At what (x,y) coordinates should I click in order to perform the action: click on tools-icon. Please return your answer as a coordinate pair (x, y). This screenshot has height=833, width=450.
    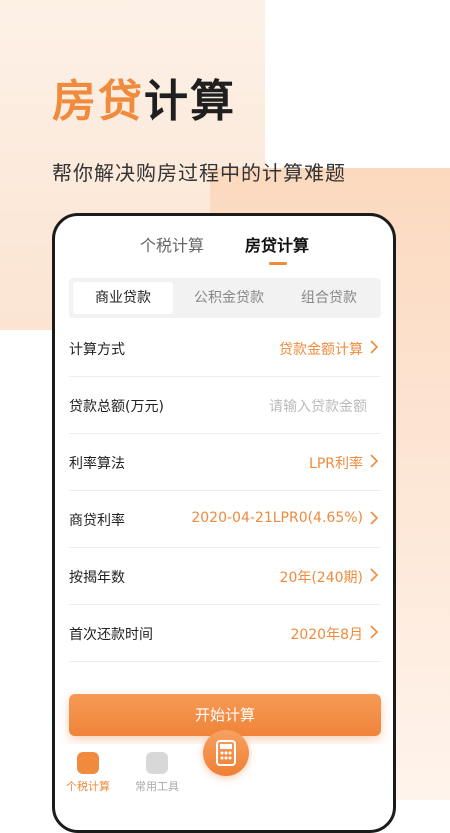
    Looking at the image, I should click on (157, 763).